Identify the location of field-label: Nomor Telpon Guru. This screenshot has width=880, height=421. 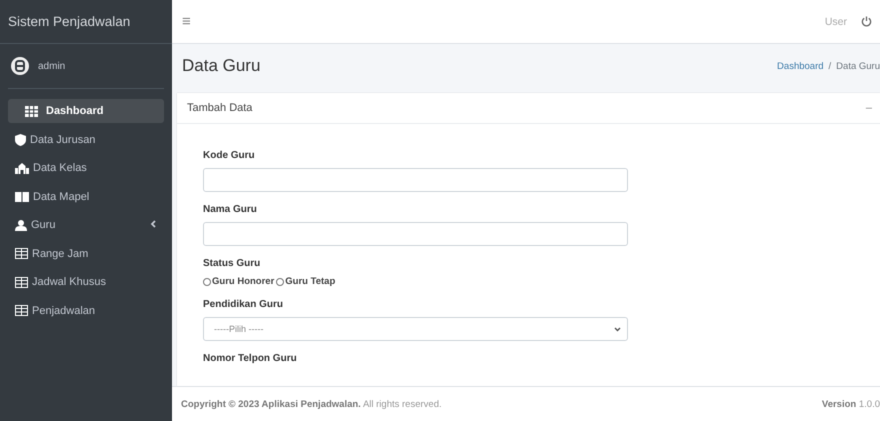
(250, 358).